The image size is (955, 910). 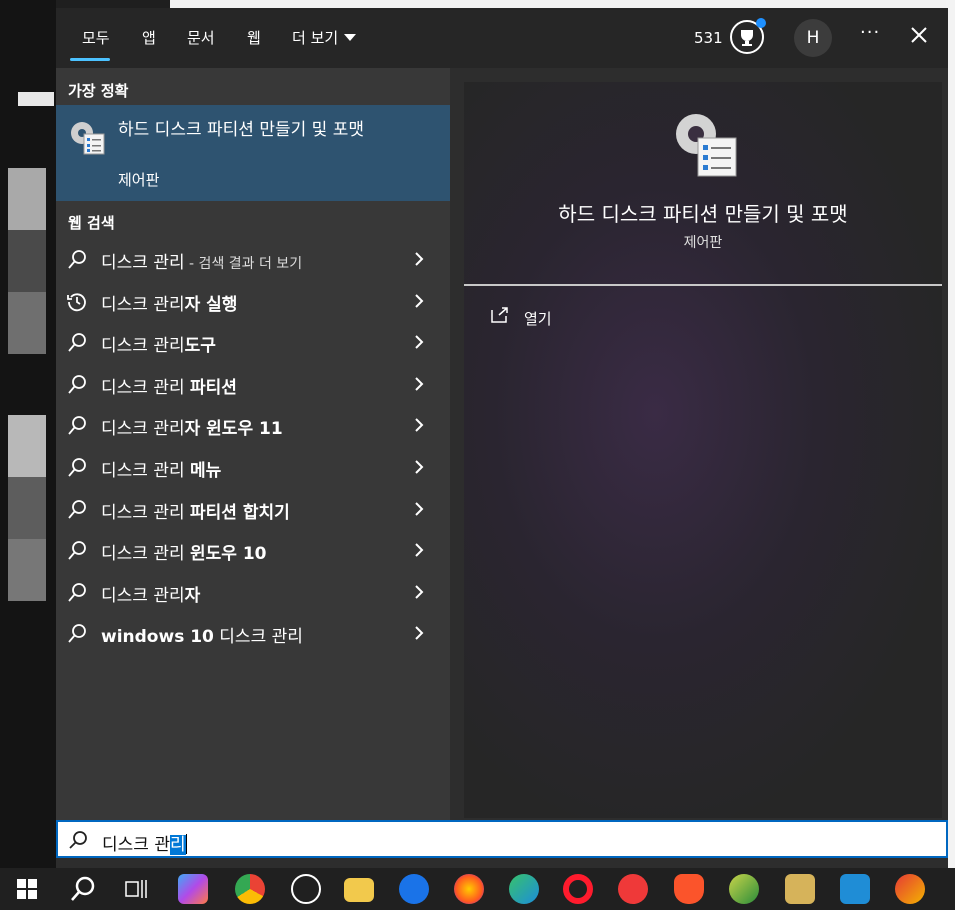 I want to click on web-result-bold: 윈도우 10, so click(x=228, y=554).